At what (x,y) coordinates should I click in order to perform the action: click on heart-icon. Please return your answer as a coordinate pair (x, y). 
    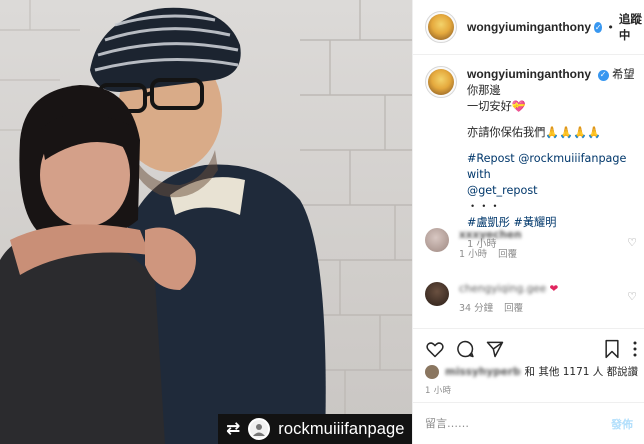
    Looking at the image, I should click on (435, 349).